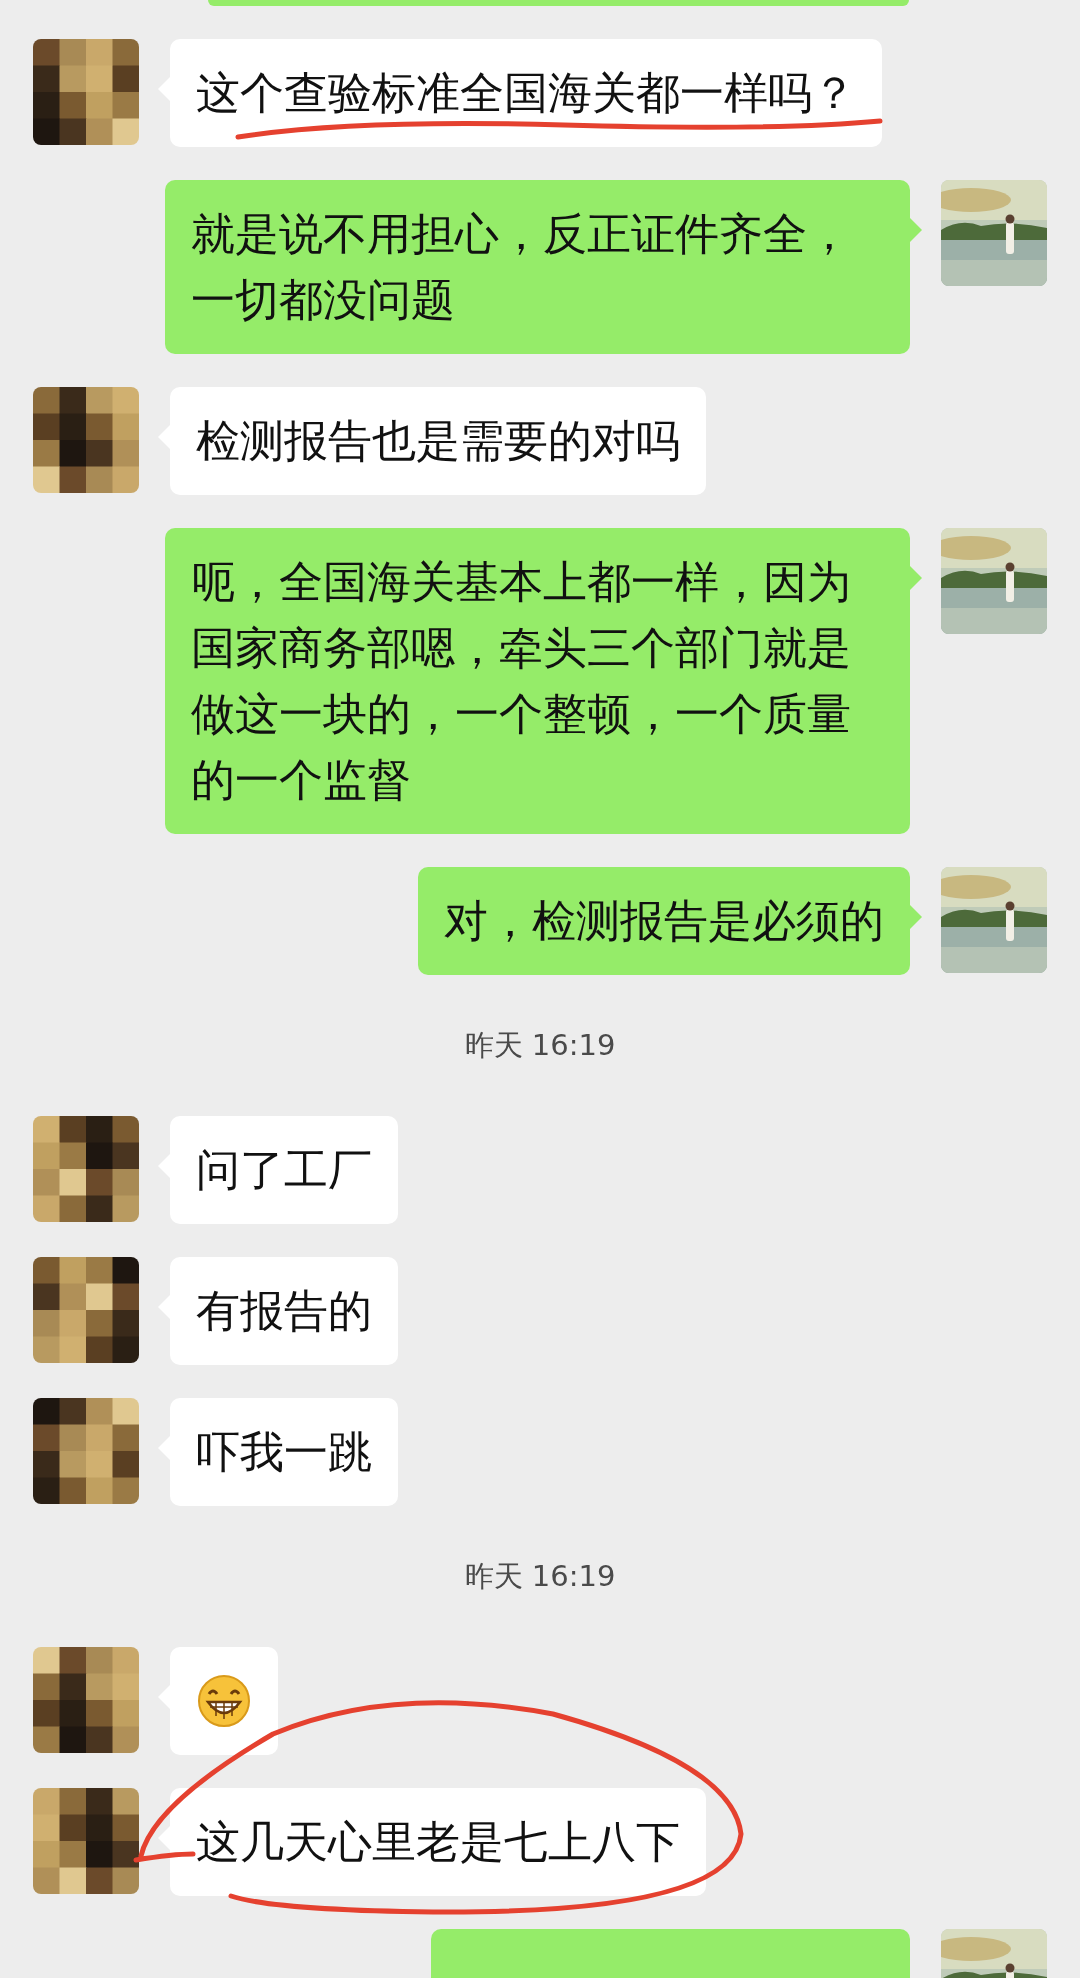  I want to click on message-text: 问了工厂, so click(284, 1170).